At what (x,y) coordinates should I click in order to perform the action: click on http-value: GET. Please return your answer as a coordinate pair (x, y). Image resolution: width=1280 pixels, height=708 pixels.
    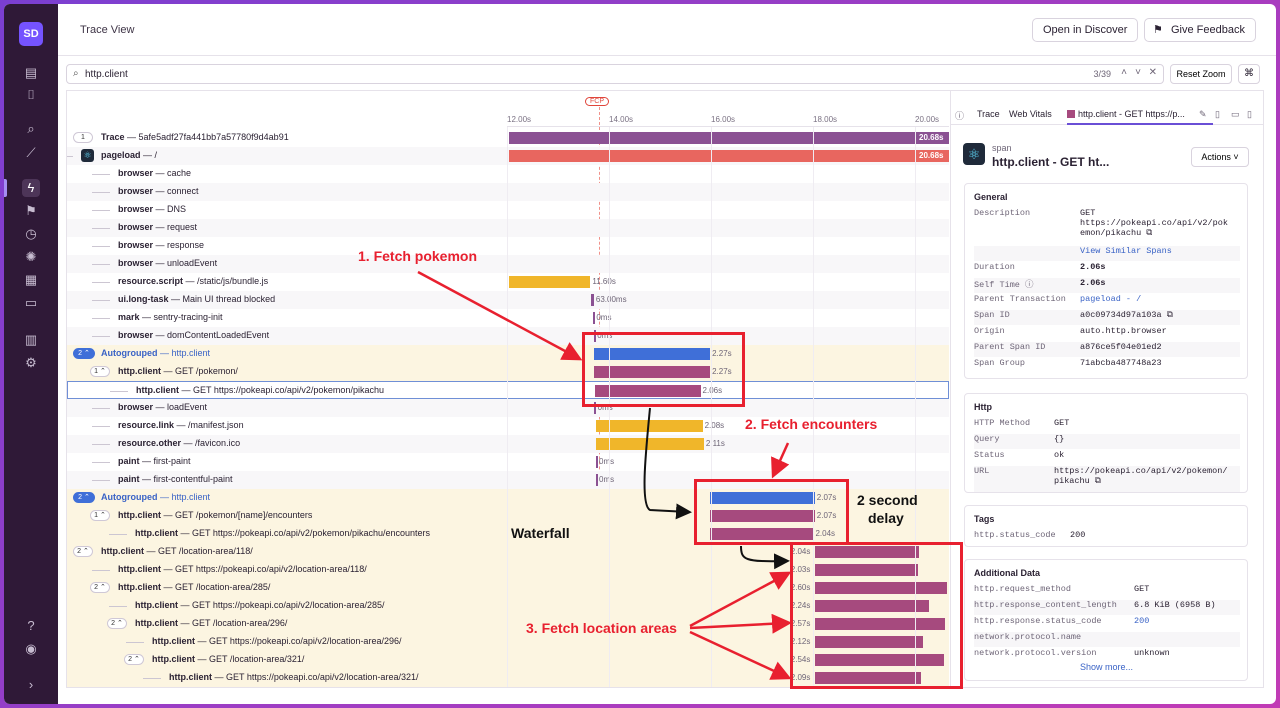
    Looking at the image, I should click on (1062, 423).